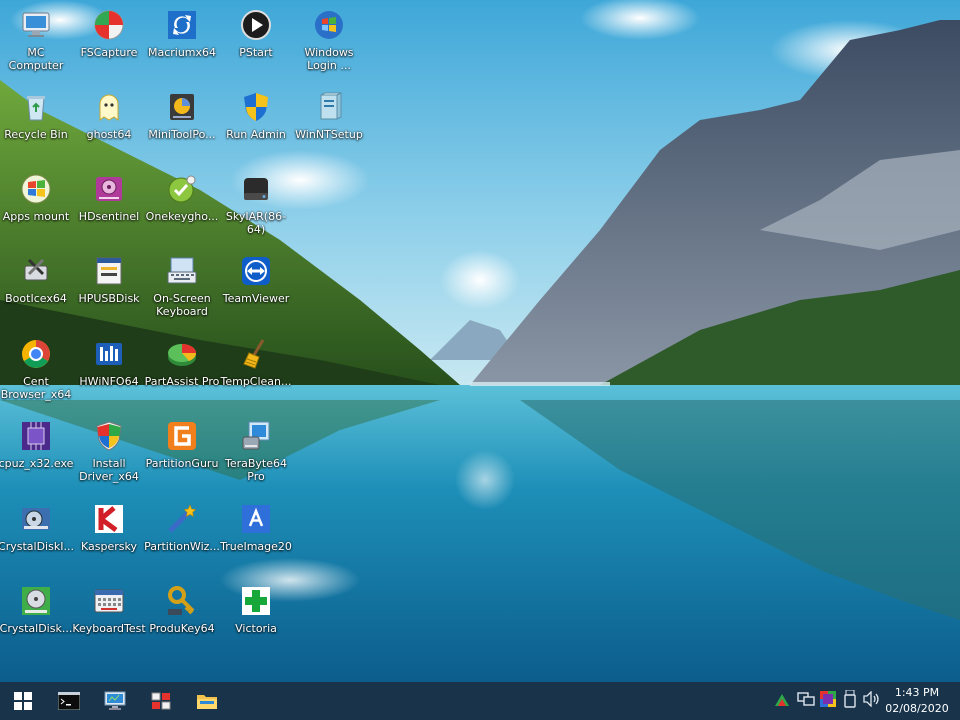 This screenshot has width=960, height=720. I want to click on remote-control-icon, so click(256, 271).